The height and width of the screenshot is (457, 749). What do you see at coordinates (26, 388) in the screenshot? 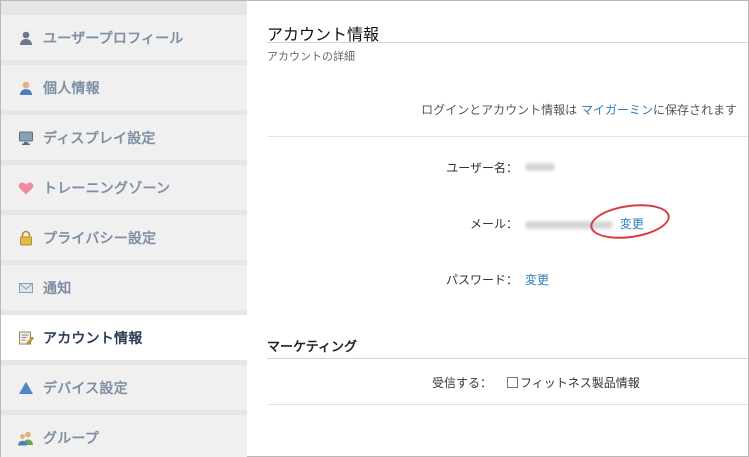
I see `triangle-icon` at bounding box center [26, 388].